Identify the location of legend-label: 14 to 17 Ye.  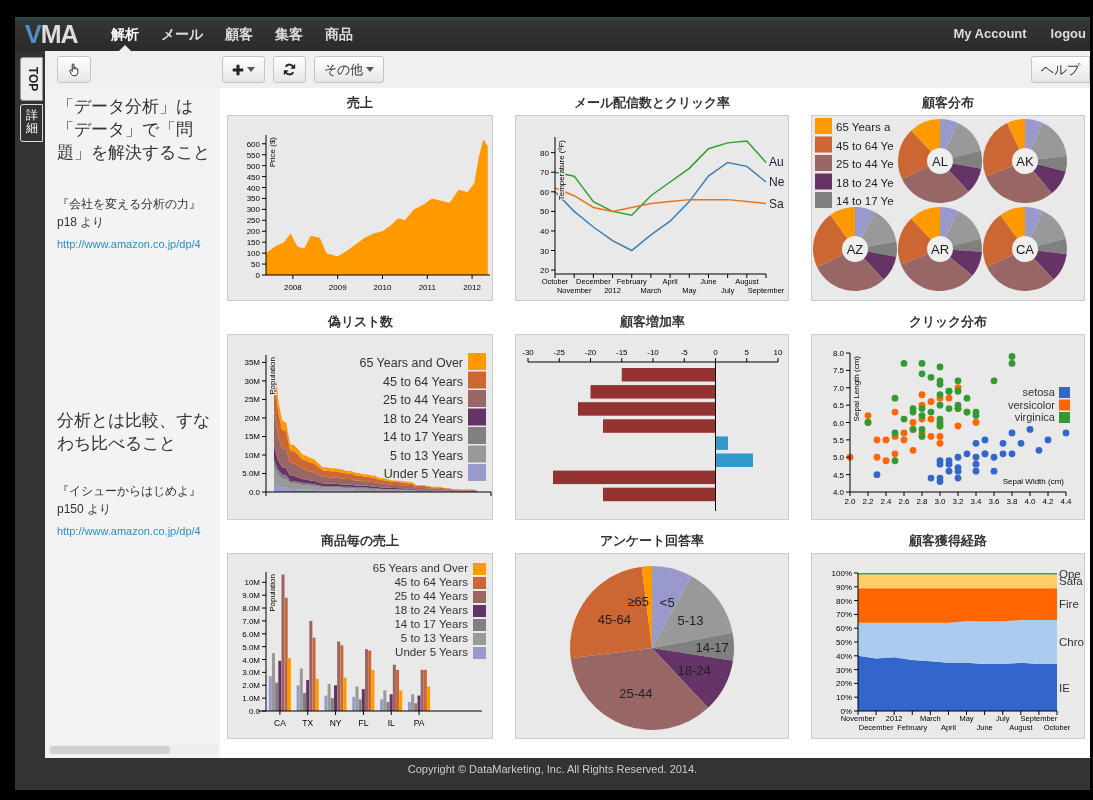
(865, 201).